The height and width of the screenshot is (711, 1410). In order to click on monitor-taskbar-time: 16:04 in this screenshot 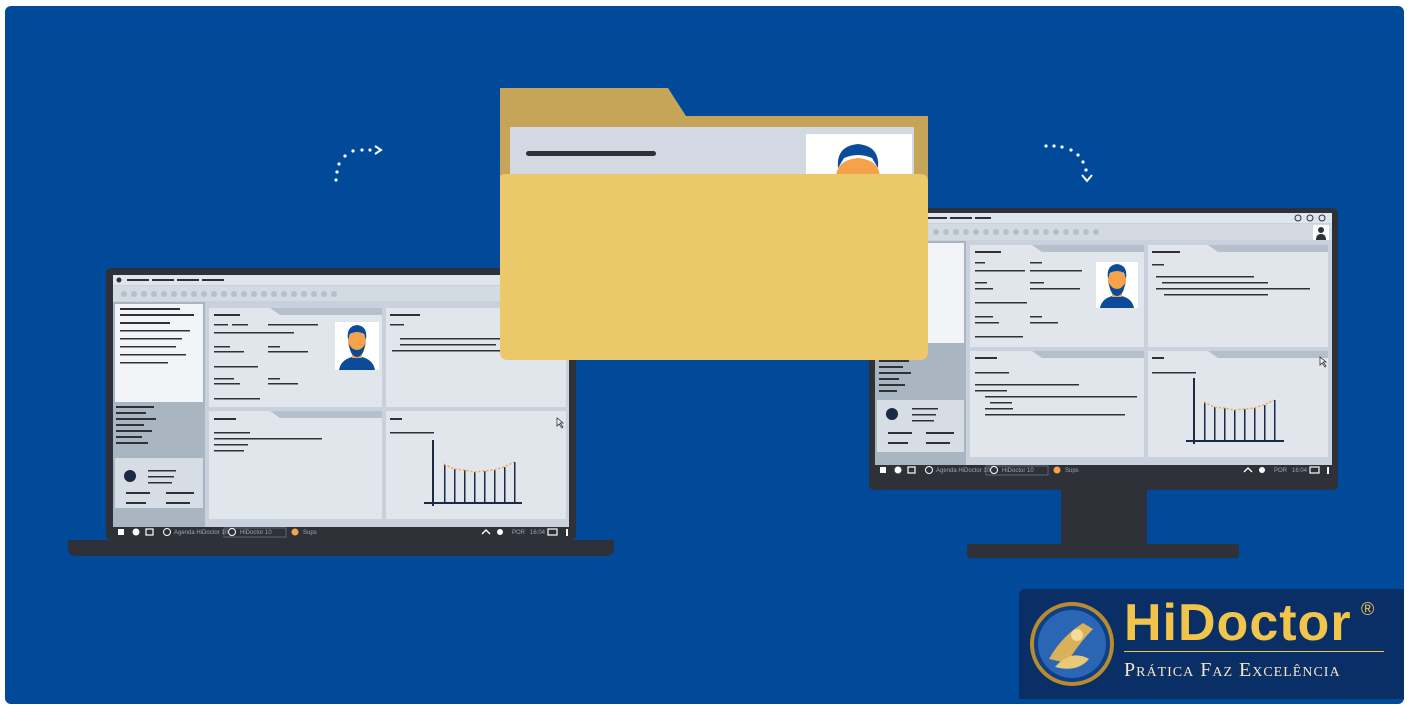, I will do `click(1300, 471)`.